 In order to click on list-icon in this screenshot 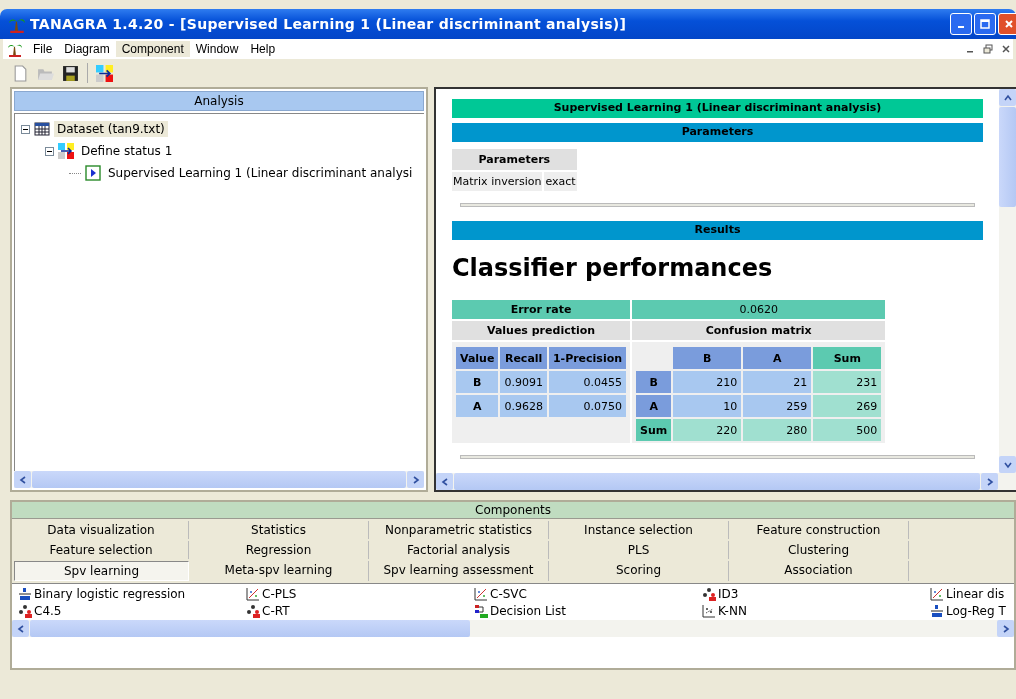, I will do `click(481, 611)`.